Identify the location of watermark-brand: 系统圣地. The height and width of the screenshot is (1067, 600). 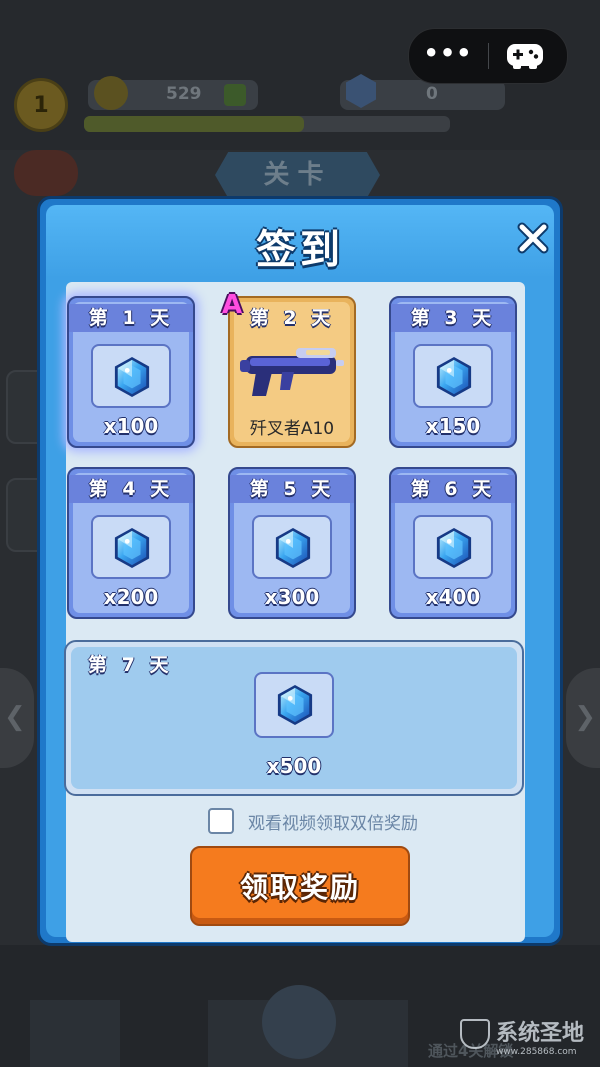
(540, 1033).